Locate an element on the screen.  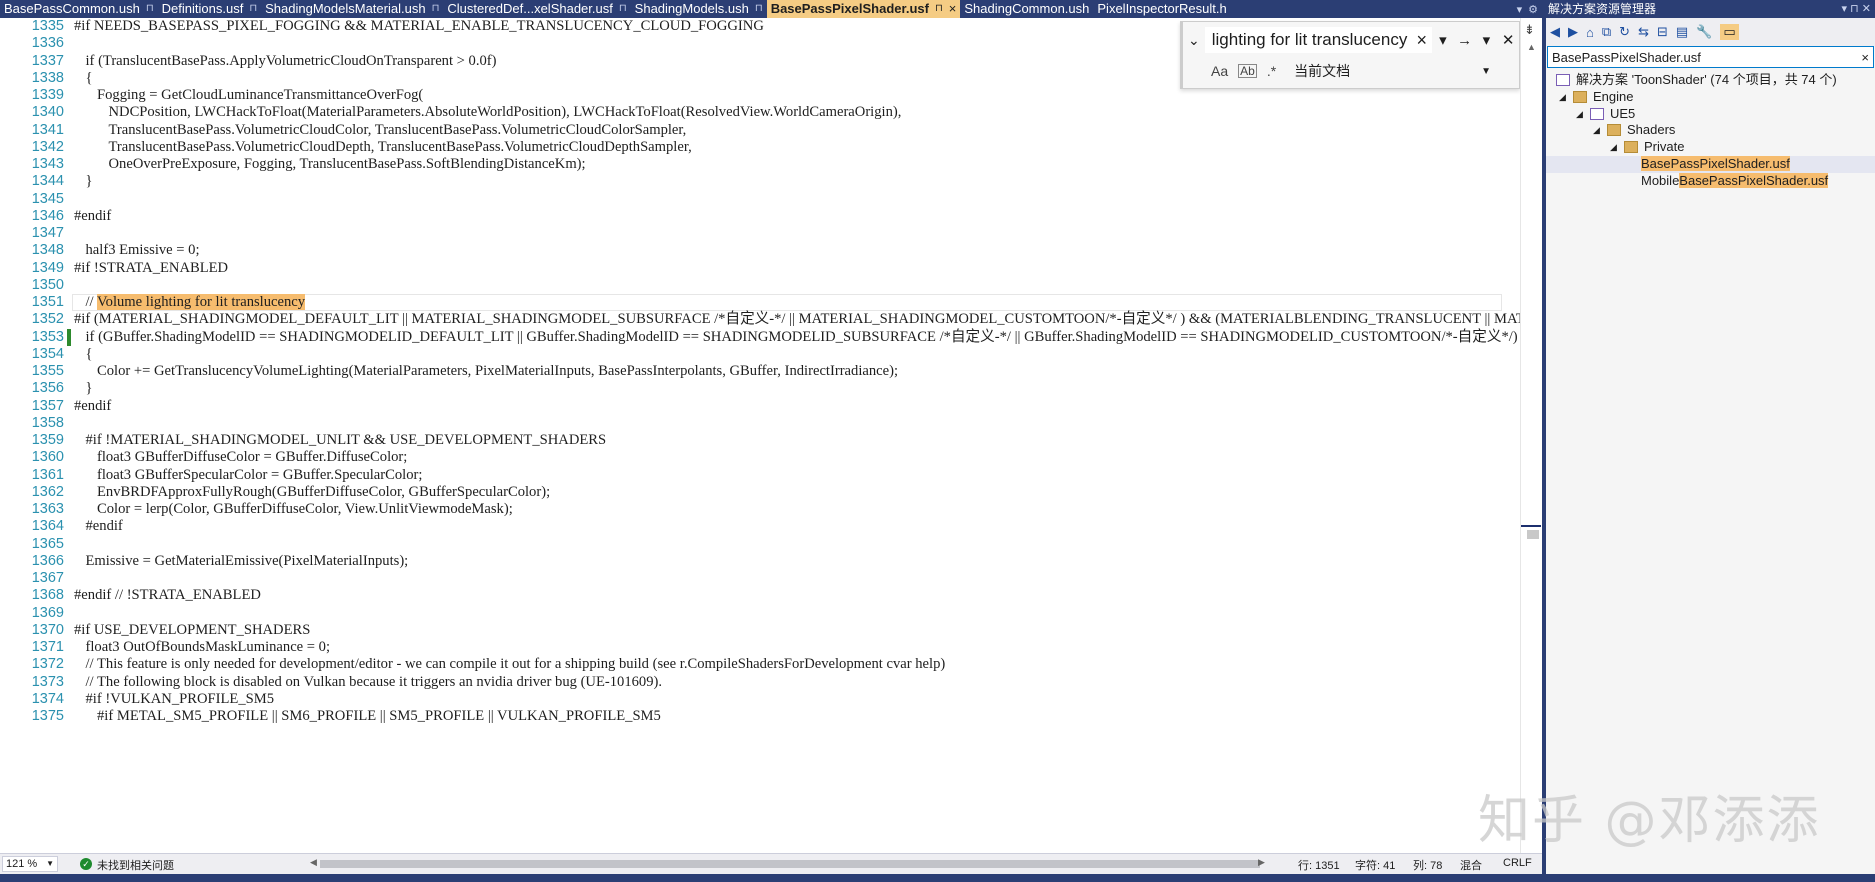
document-tab: ShadingModelsMaterial.ush ⊓ is located at coordinates (352, 9).